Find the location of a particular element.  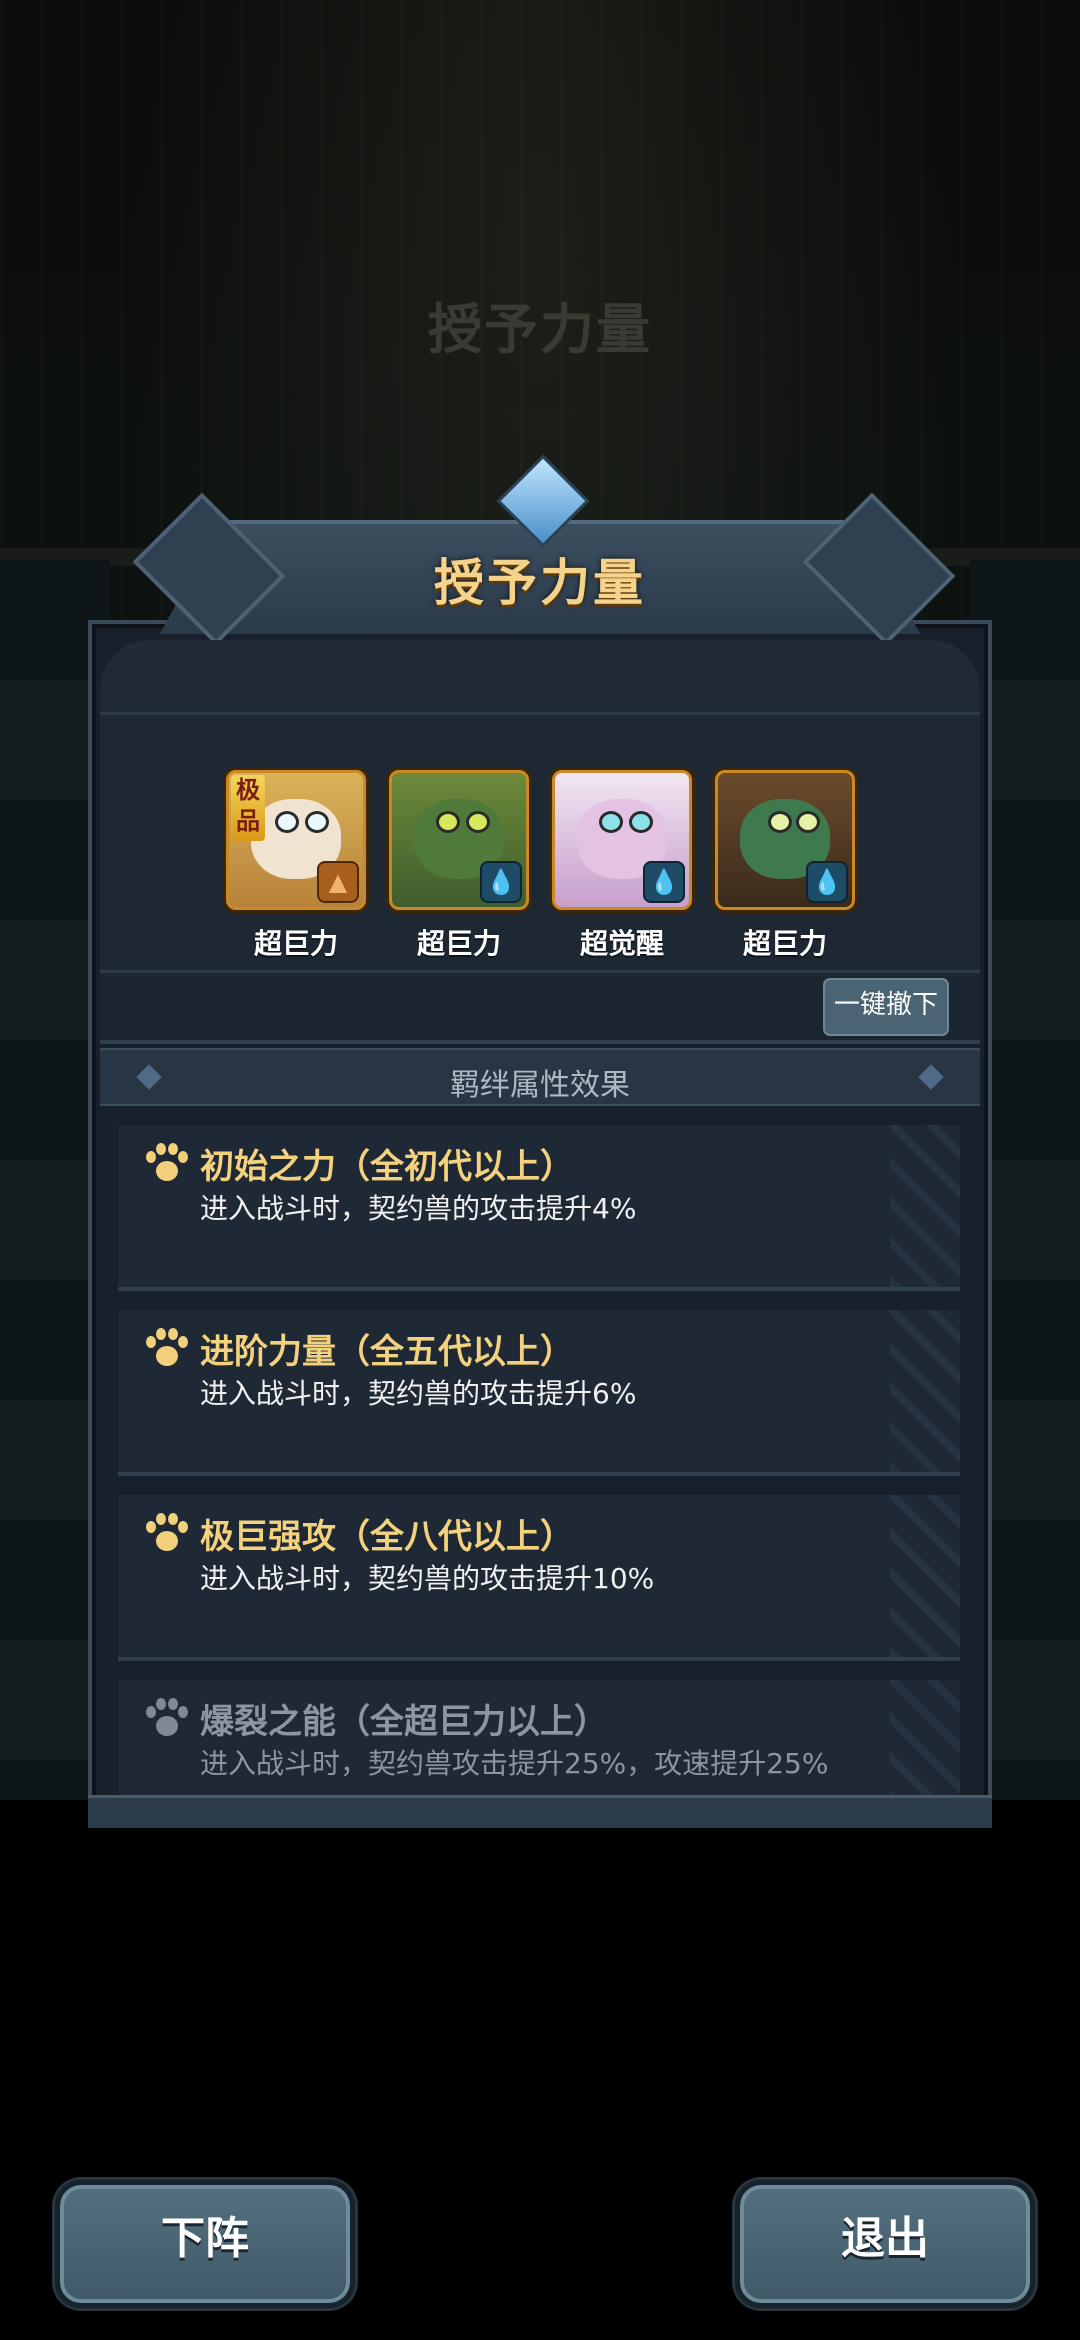

remove-all-button: 一键撤下 is located at coordinates (886, 1007).